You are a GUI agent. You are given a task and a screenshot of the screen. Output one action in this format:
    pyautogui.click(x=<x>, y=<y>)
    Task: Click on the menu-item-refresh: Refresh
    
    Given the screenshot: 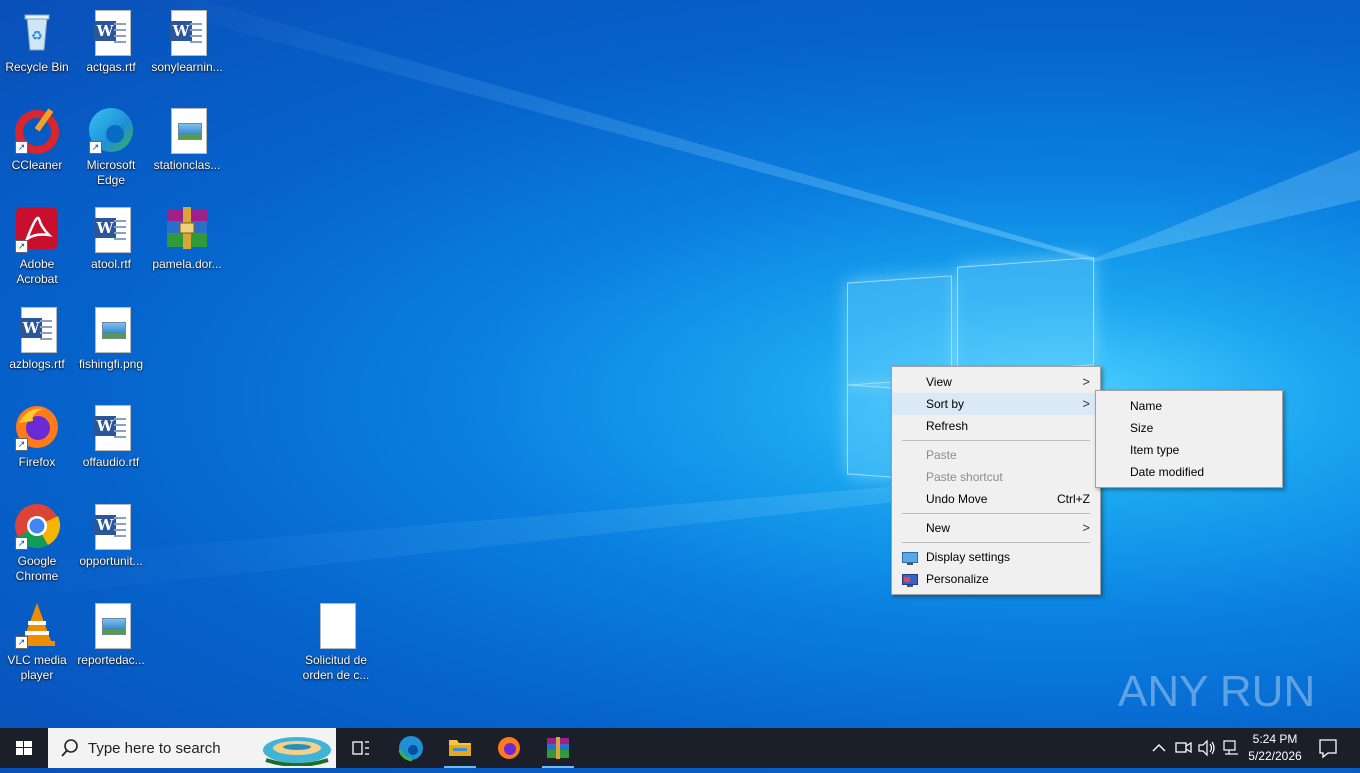 What is the action you would take?
    pyautogui.click(x=996, y=426)
    